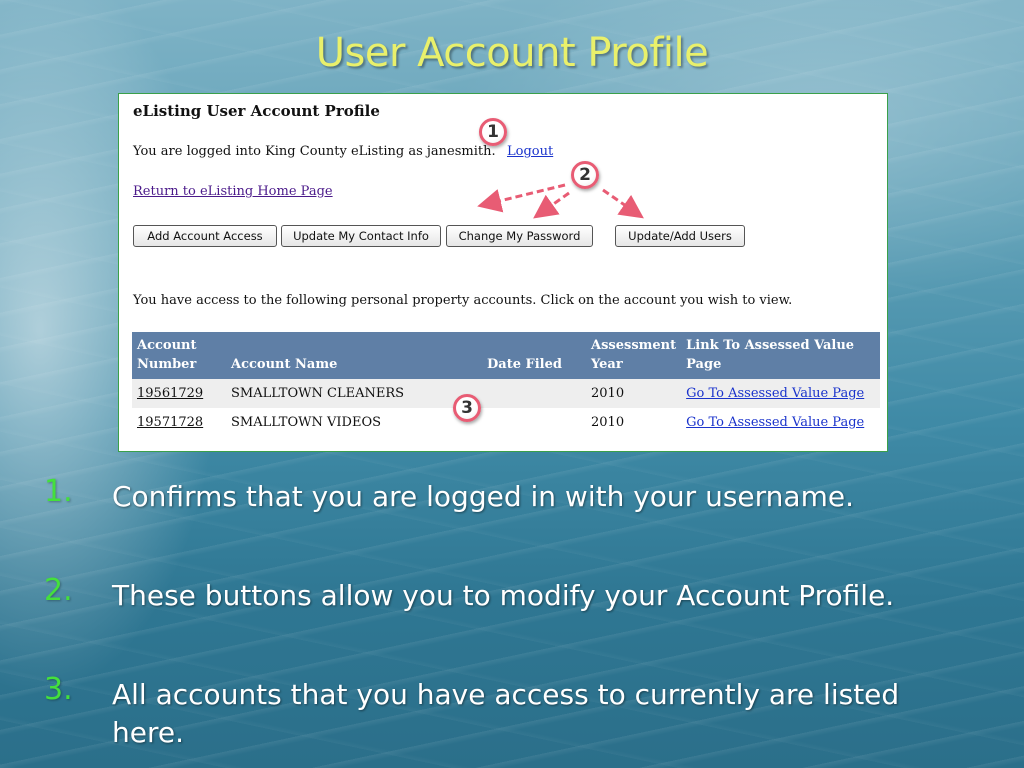  I want to click on callout-3-marker: 3, so click(467, 408).